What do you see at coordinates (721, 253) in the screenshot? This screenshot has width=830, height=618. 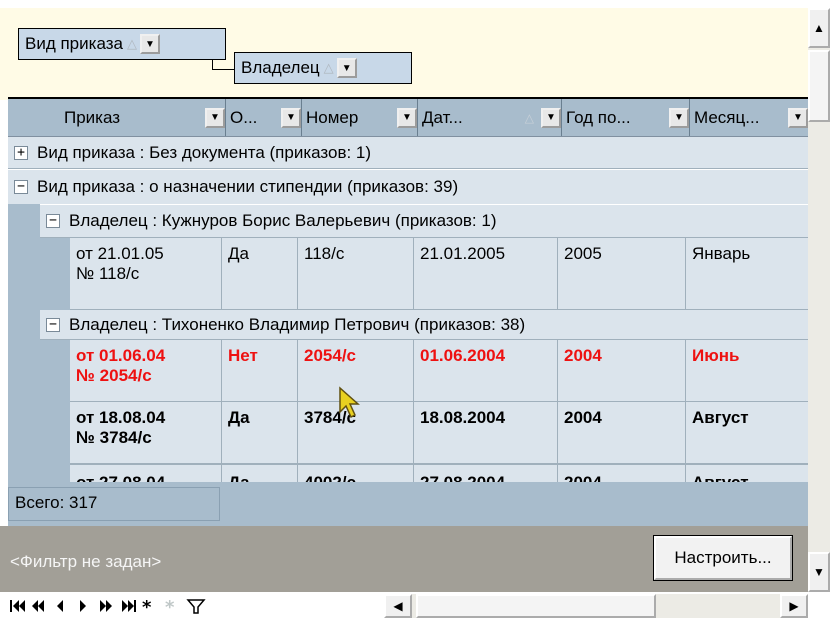 I see `cell-month: Январь` at bounding box center [721, 253].